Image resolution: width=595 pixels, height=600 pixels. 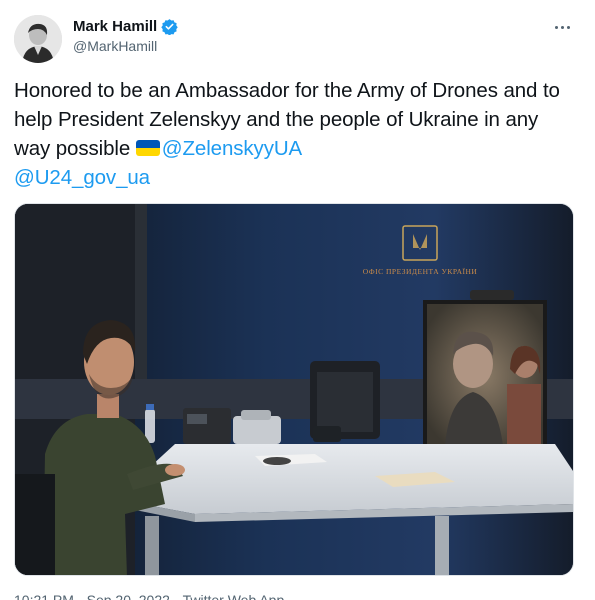 I want to click on tweet-footer: 10:21 PM · Sep 20, 2022 · Twitter Web App, so click(x=151, y=596).